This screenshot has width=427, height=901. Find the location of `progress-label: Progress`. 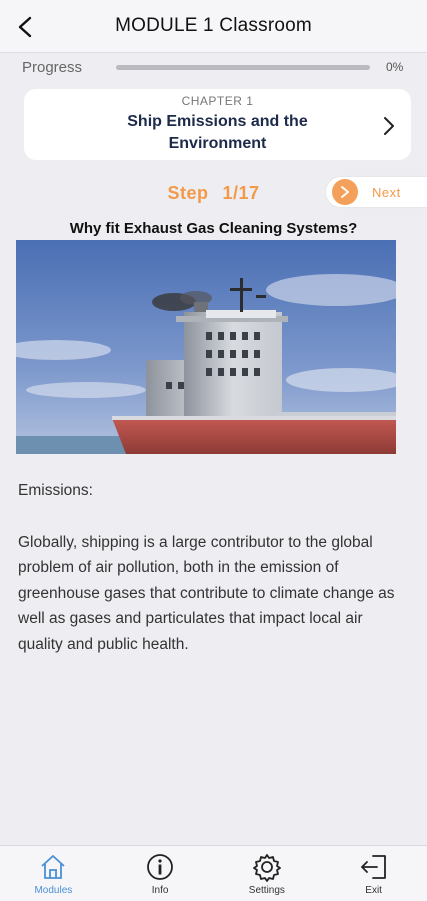

progress-label: Progress is located at coordinates (52, 67).